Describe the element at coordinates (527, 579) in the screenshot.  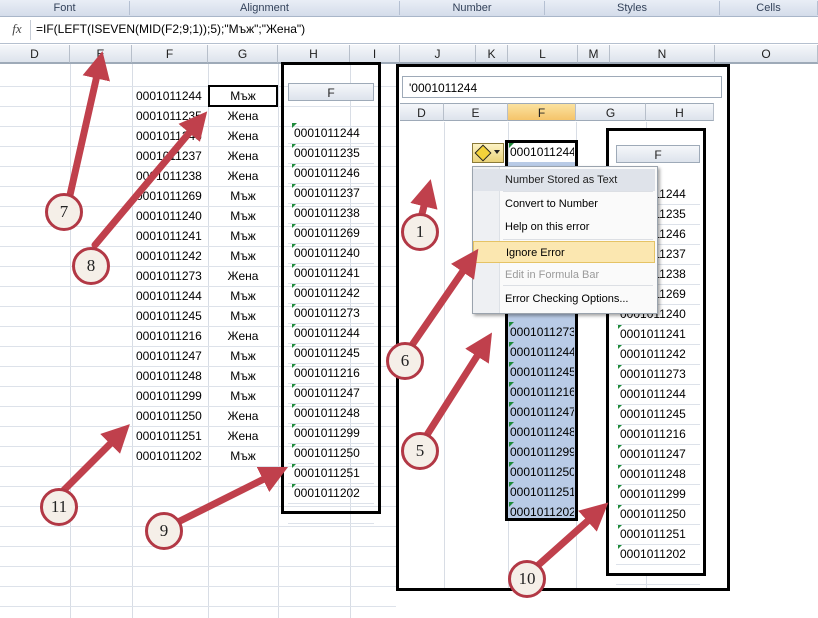
I see `callout-10: 10` at that location.